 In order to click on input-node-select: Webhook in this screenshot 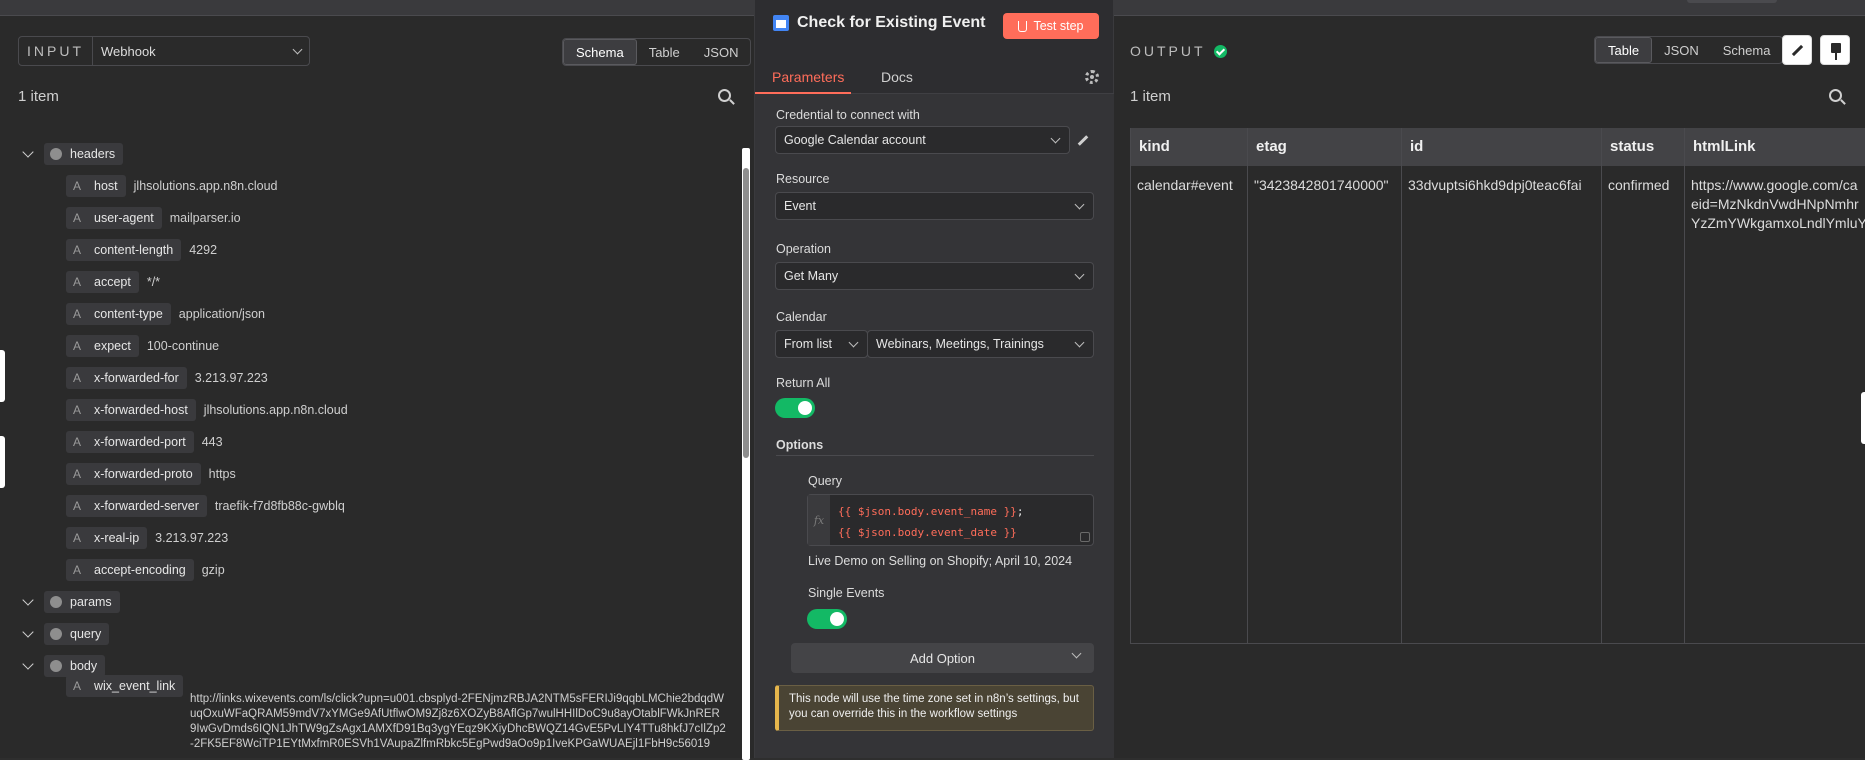, I will do `click(201, 51)`.